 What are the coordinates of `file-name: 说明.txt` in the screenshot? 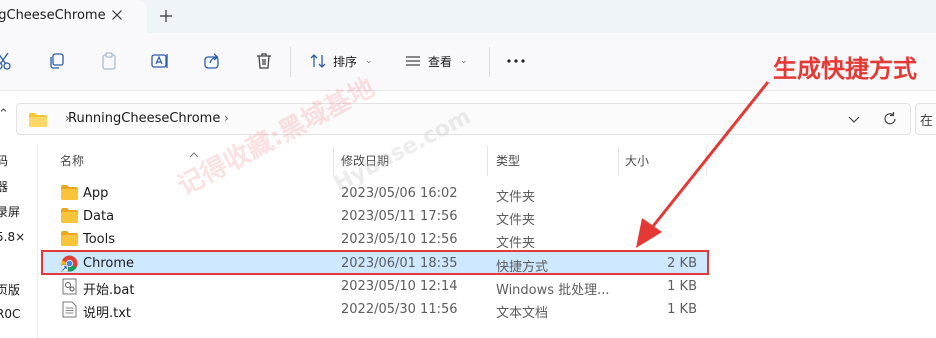 It's located at (107, 313).